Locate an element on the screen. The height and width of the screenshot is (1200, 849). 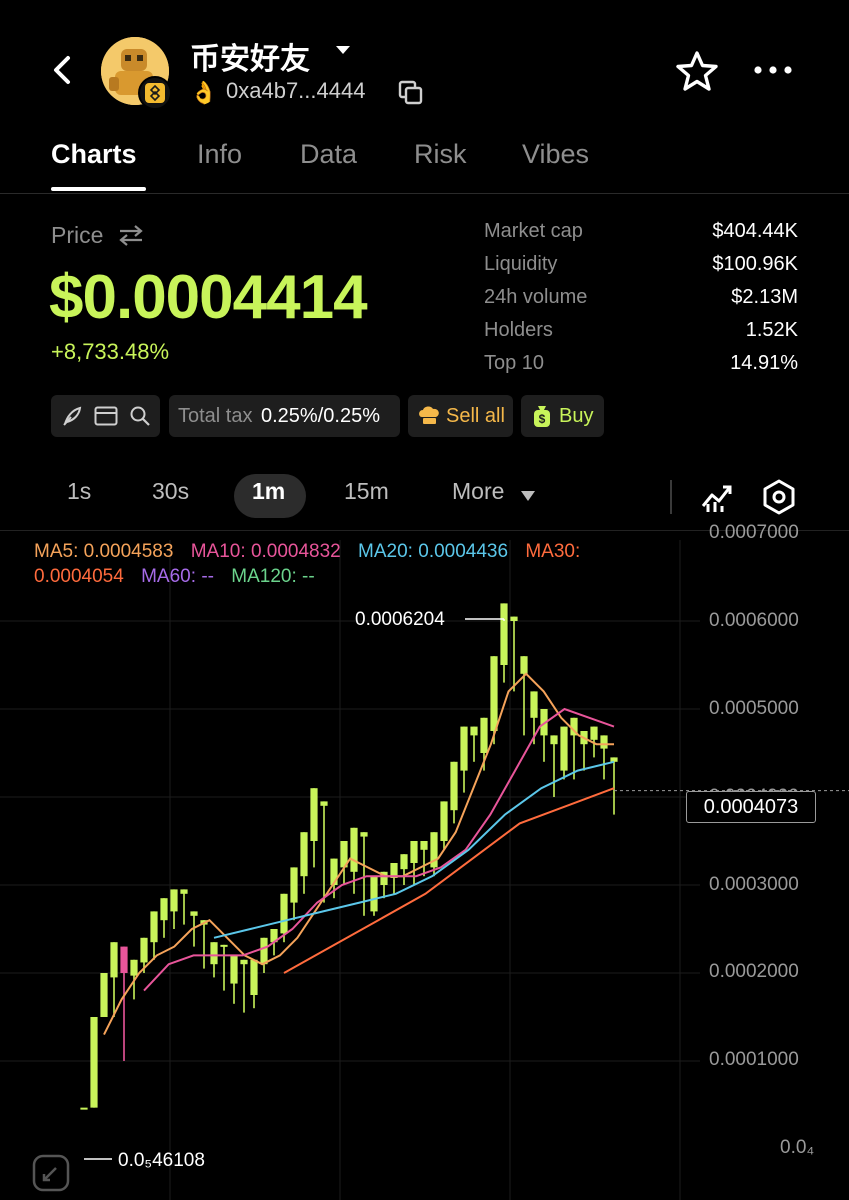
tab-charts: Charts is located at coordinates (94, 154).